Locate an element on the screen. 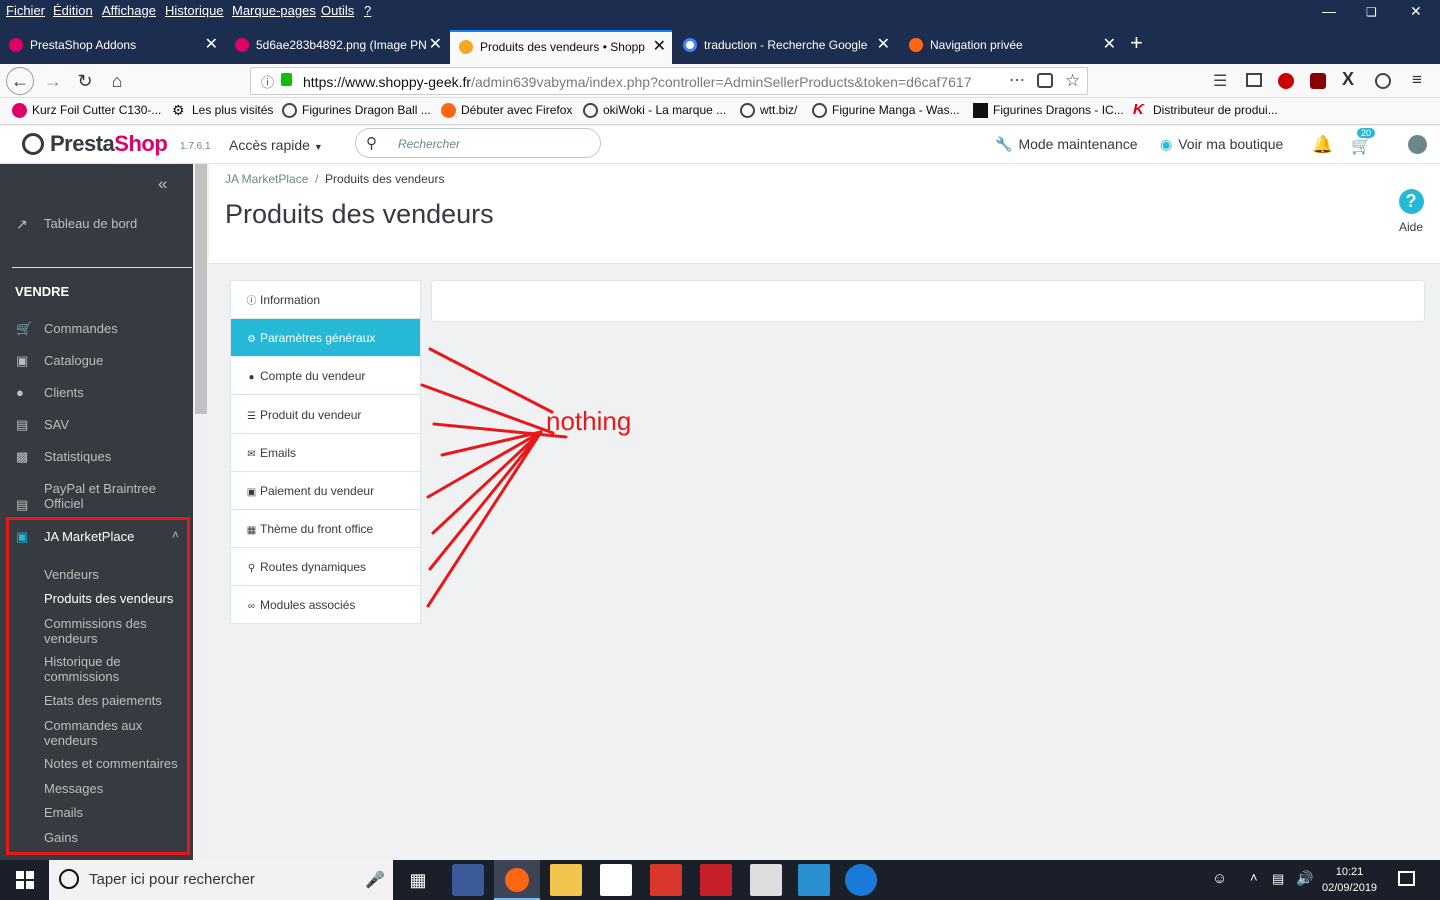 This screenshot has width=1440, height=900. control-panel-icon is located at coordinates (468, 880).